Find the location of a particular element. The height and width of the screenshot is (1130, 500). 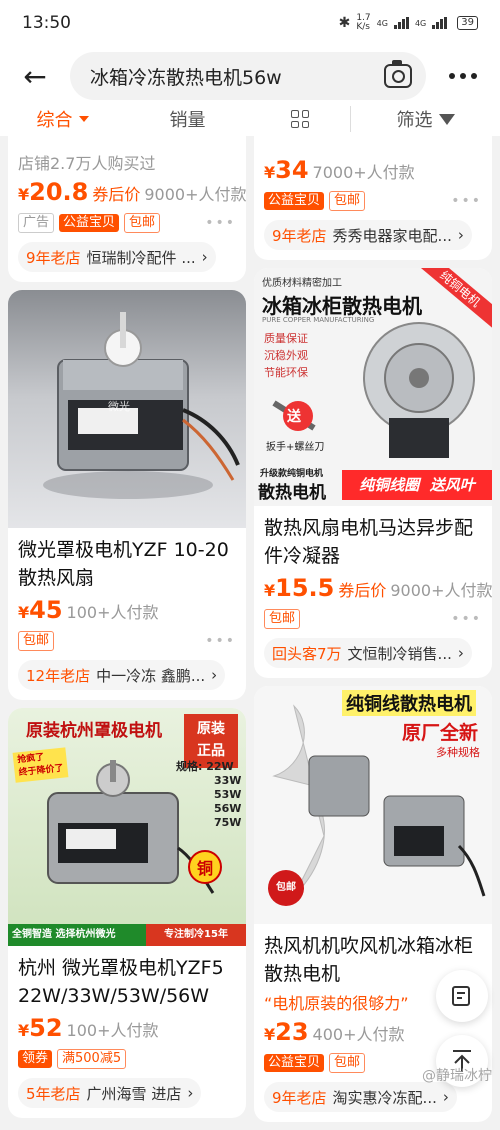

tab-sales-label: 销量 is located at coordinates (188, 119).